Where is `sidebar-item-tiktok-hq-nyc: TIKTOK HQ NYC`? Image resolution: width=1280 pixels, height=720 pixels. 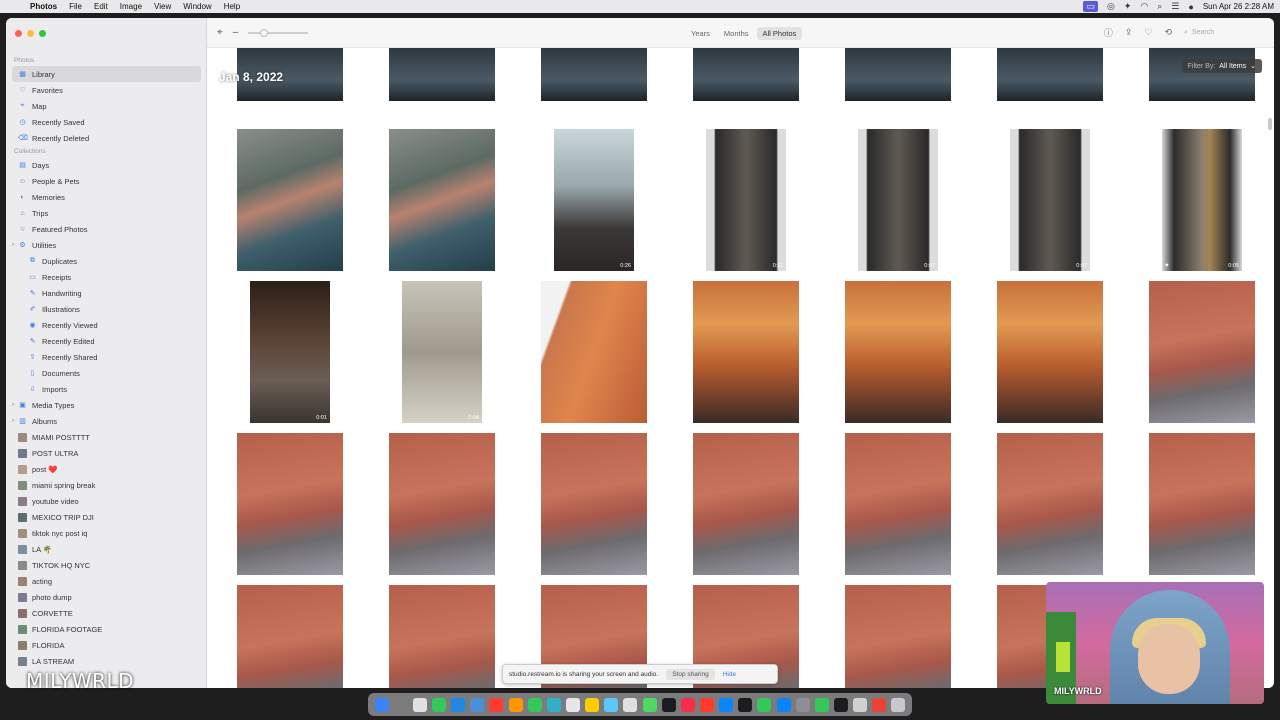 sidebar-item-tiktok-hq-nyc: TIKTOK HQ NYC is located at coordinates (106, 565).